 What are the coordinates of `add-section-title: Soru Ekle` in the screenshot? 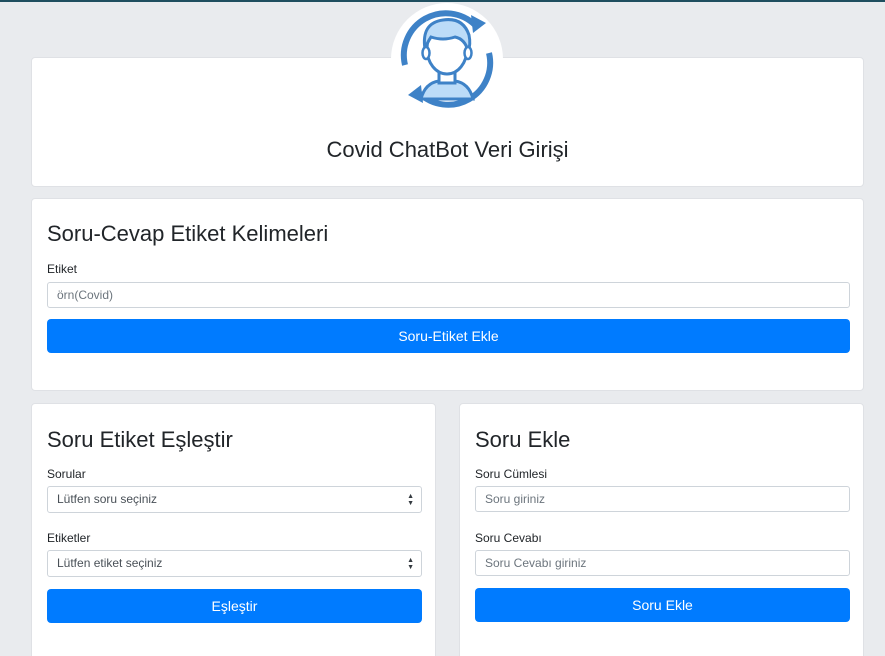 It's located at (523, 439).